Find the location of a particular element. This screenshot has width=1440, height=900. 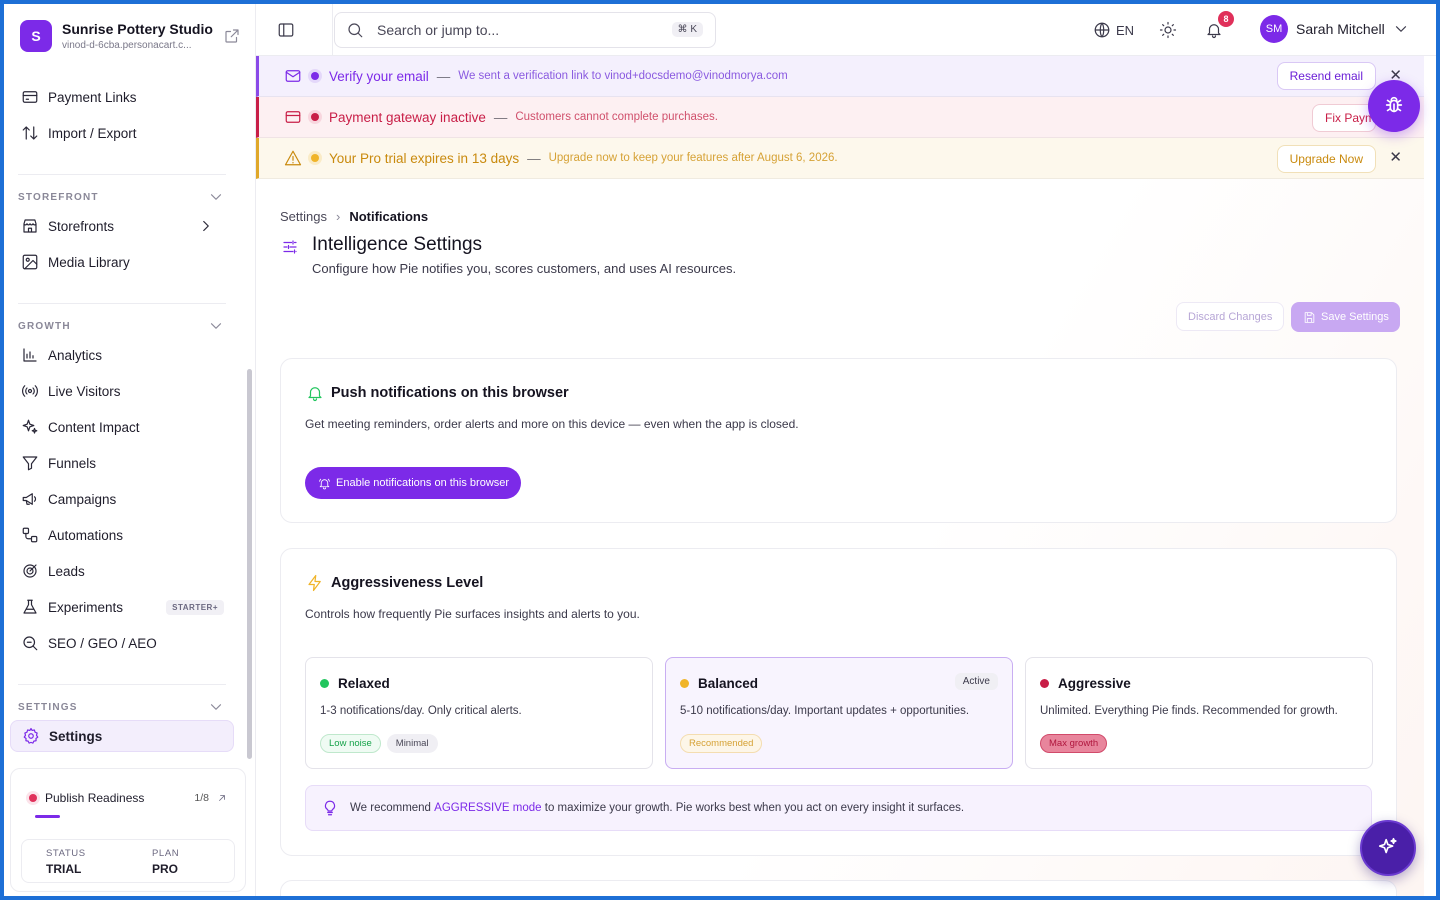

tag: Recommended is located at coordinates (721, 743).